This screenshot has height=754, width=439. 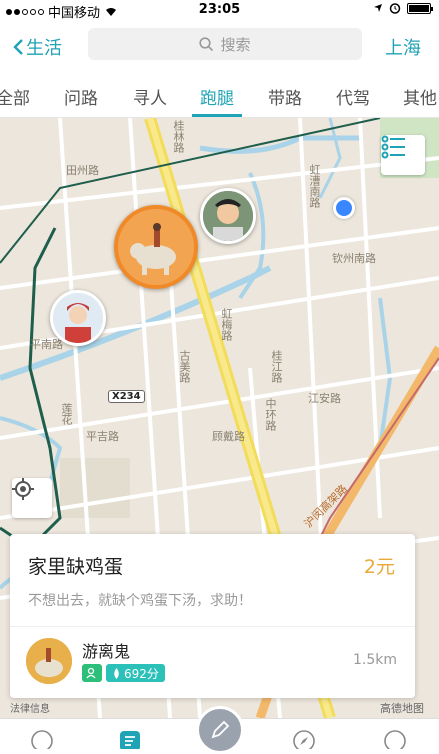 I want to click on search-icon, so click(x=206, y=43).